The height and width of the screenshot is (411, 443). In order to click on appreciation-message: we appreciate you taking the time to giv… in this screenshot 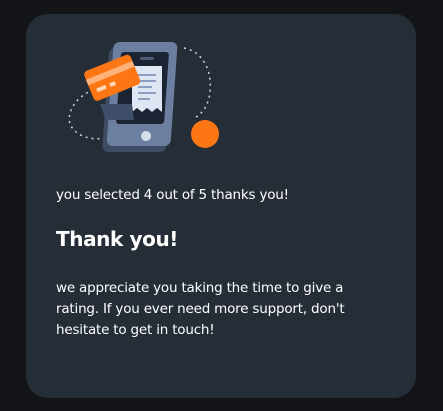, I will do `click(200, 309)`.